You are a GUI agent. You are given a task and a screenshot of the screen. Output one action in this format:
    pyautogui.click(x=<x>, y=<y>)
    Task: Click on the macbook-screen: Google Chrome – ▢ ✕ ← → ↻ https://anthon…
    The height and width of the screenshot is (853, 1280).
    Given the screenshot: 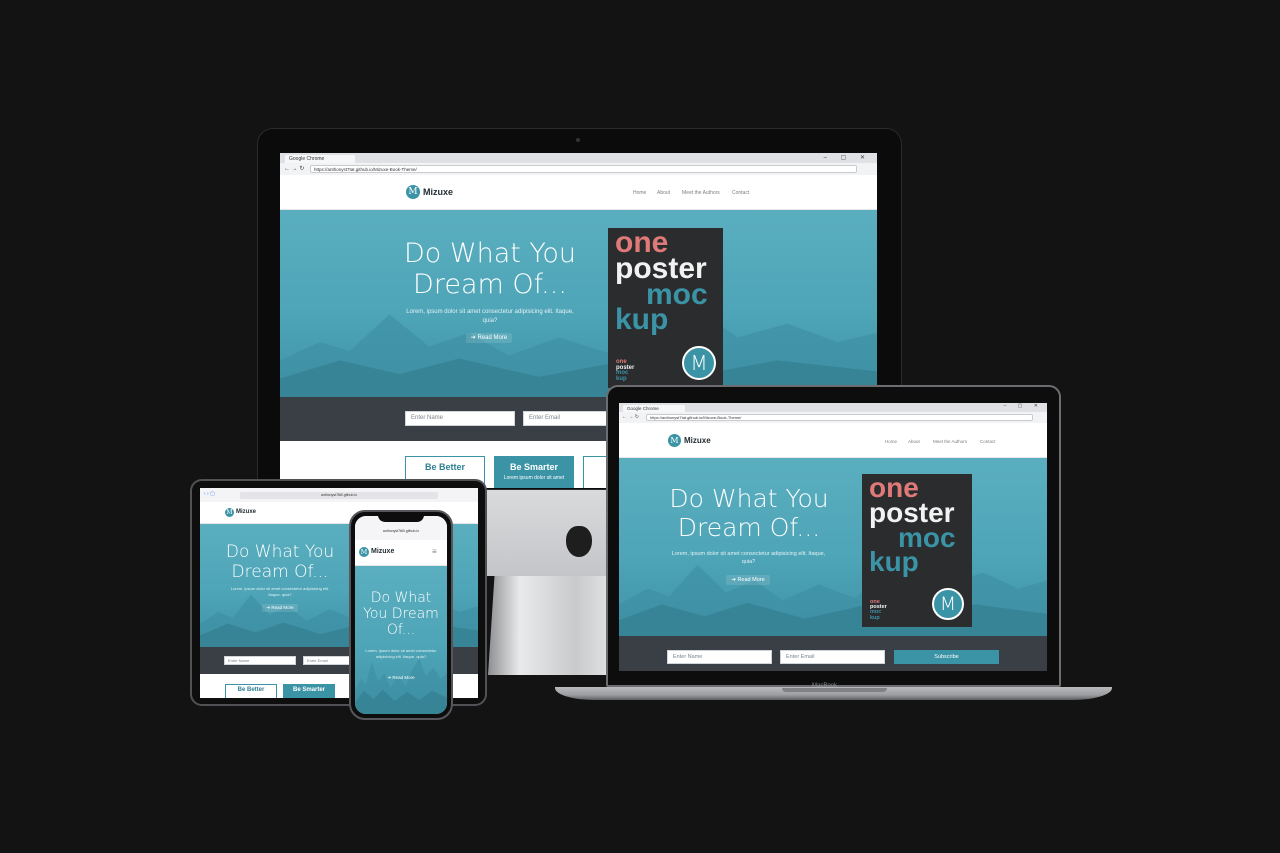 What is the action you would take?
    pyautogui.click(x=833, y=537)
    